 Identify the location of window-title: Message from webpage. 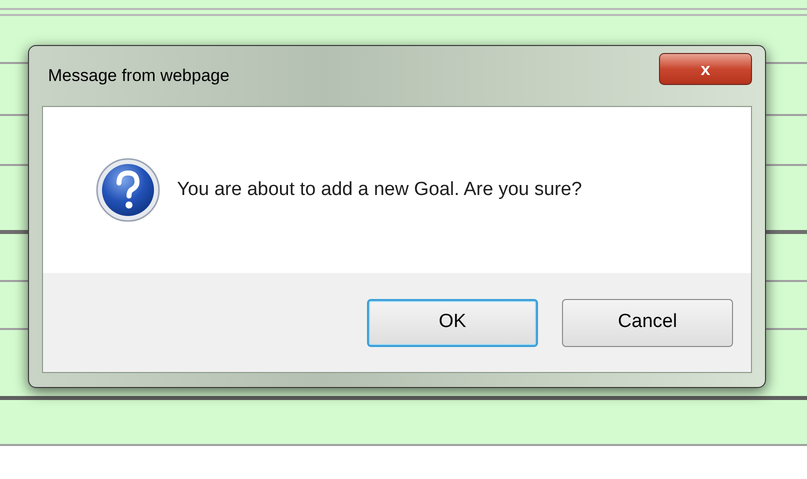
(139, 76).